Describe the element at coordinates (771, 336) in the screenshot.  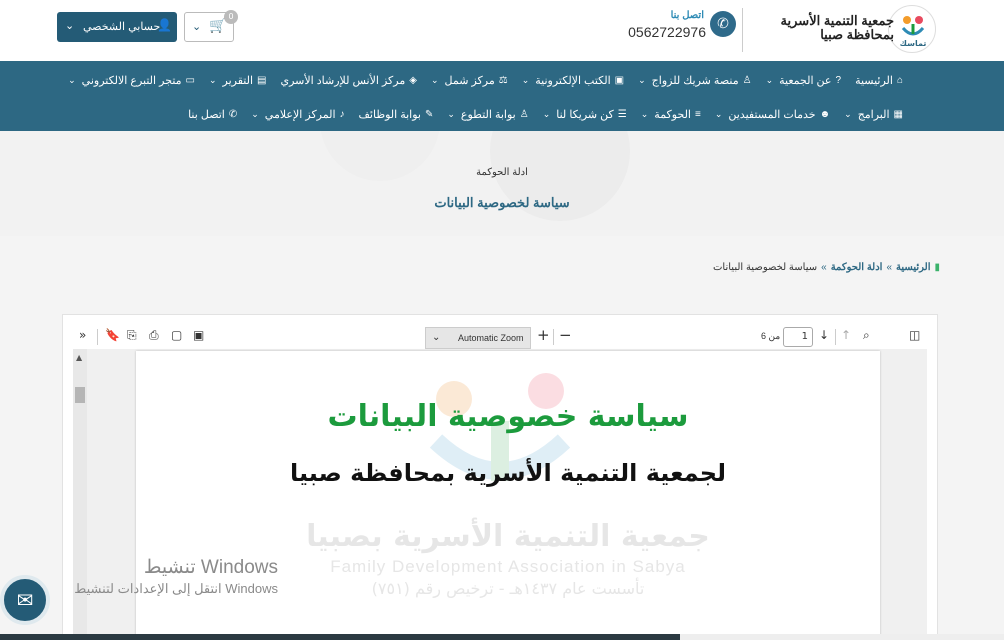
I see `page-count: من 6` at that location.